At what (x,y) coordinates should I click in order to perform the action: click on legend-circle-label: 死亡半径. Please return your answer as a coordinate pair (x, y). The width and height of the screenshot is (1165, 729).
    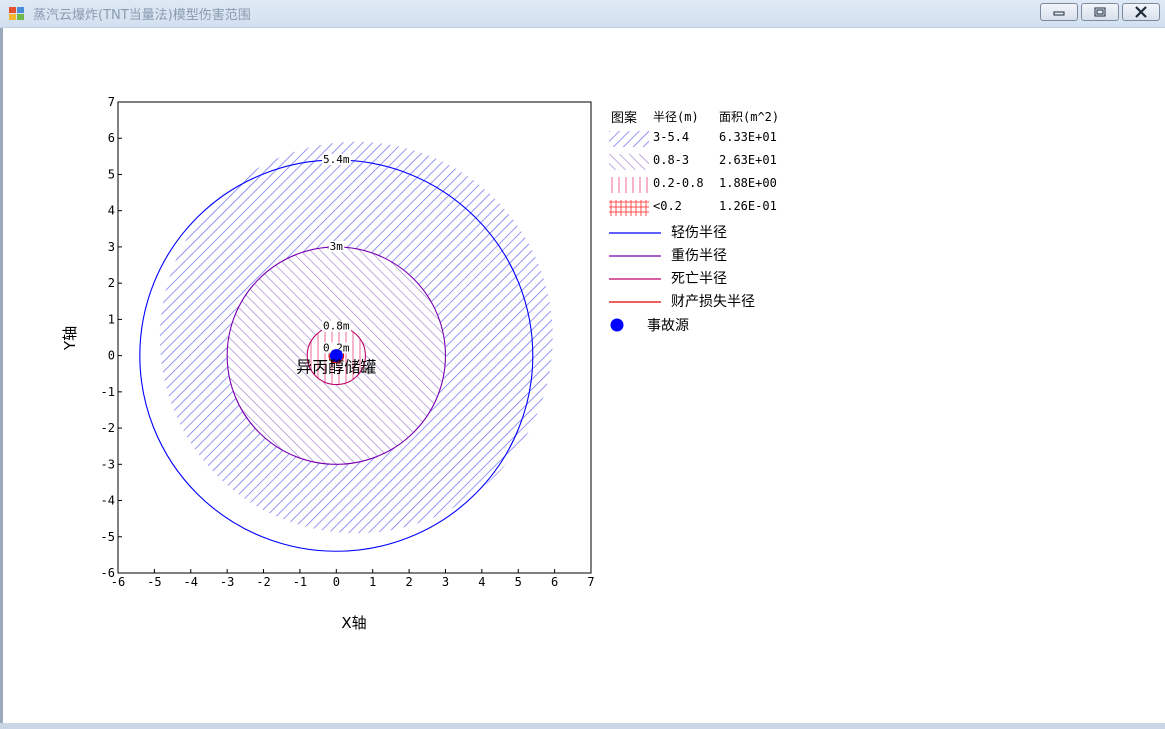
    Looking at the image, I should click on (699, 279).